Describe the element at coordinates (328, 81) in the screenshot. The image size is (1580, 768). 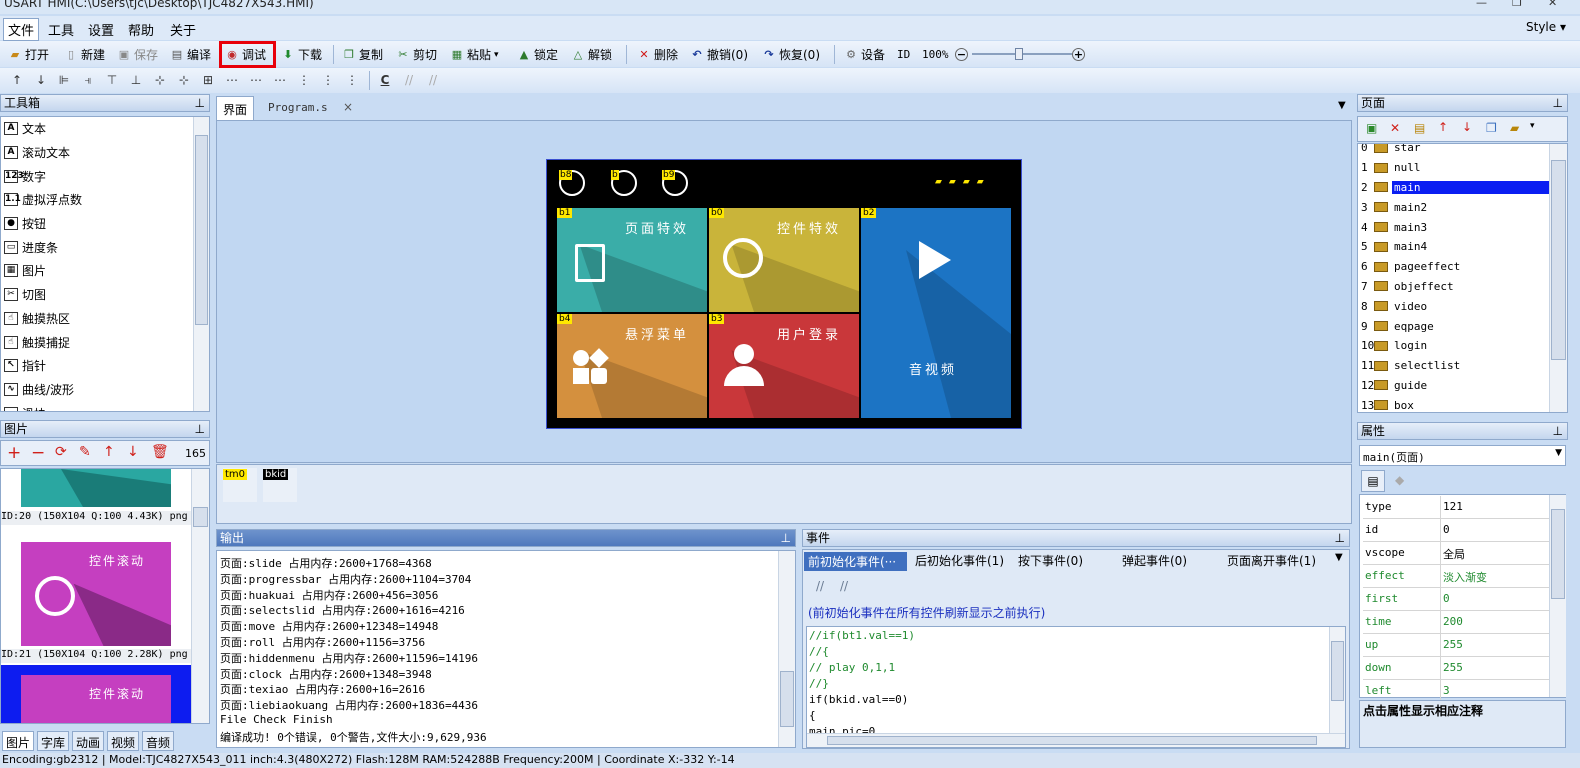
I see `distribute-top-icon: ⋮` at that location.